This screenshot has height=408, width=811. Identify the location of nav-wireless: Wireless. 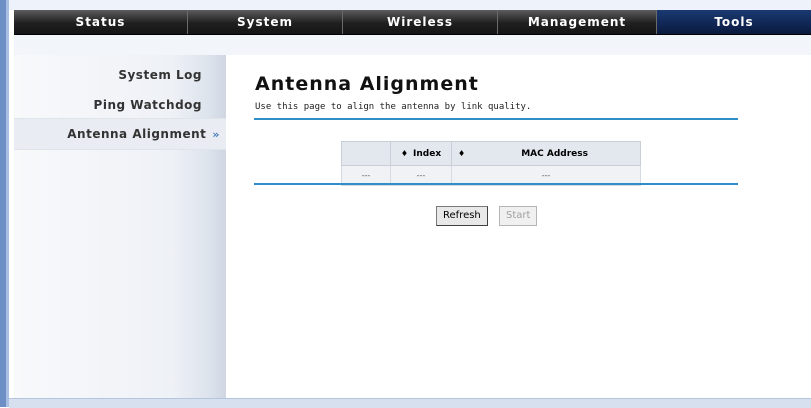
(420, 22).